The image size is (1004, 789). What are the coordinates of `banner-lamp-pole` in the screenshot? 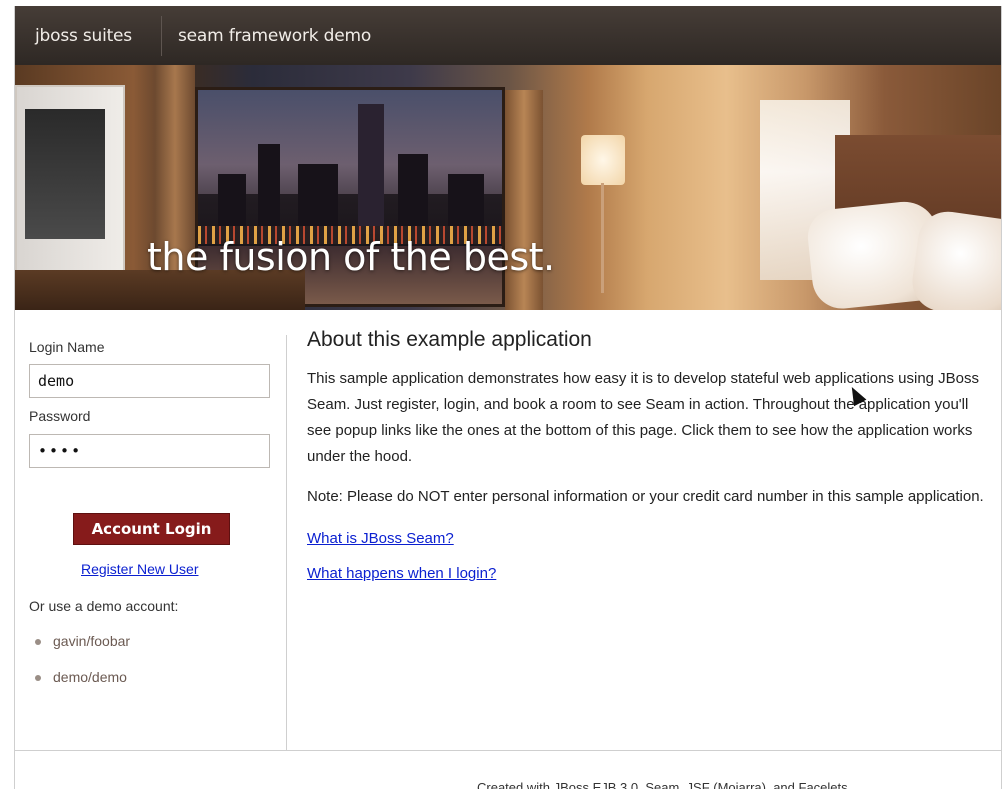 It's located at (602, 238).